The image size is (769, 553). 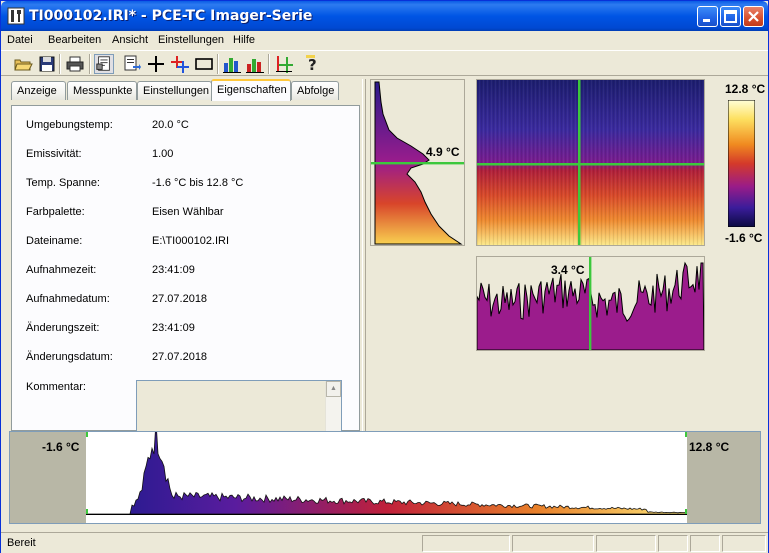 I want to click on help-icon: ?, so click(x=312, y=64).